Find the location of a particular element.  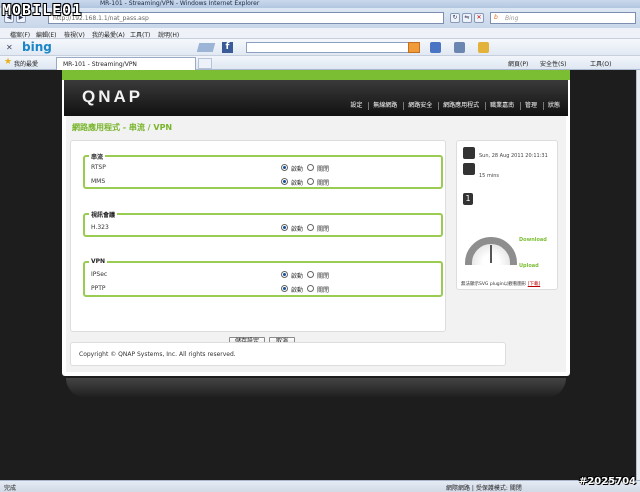

bing-search-input is located at coordinates (333, 47).